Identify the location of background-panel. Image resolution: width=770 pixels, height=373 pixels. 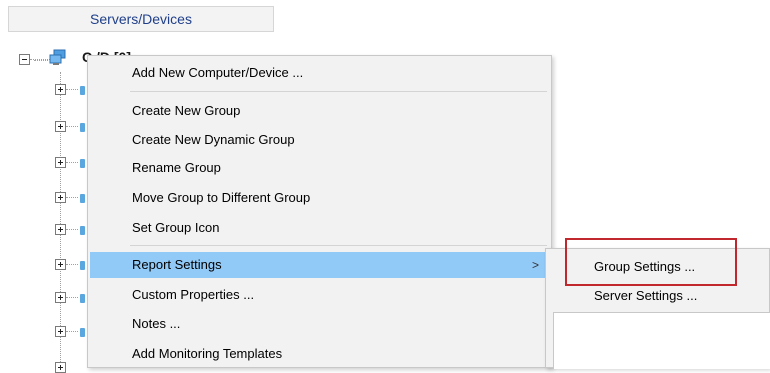
(661, 340).